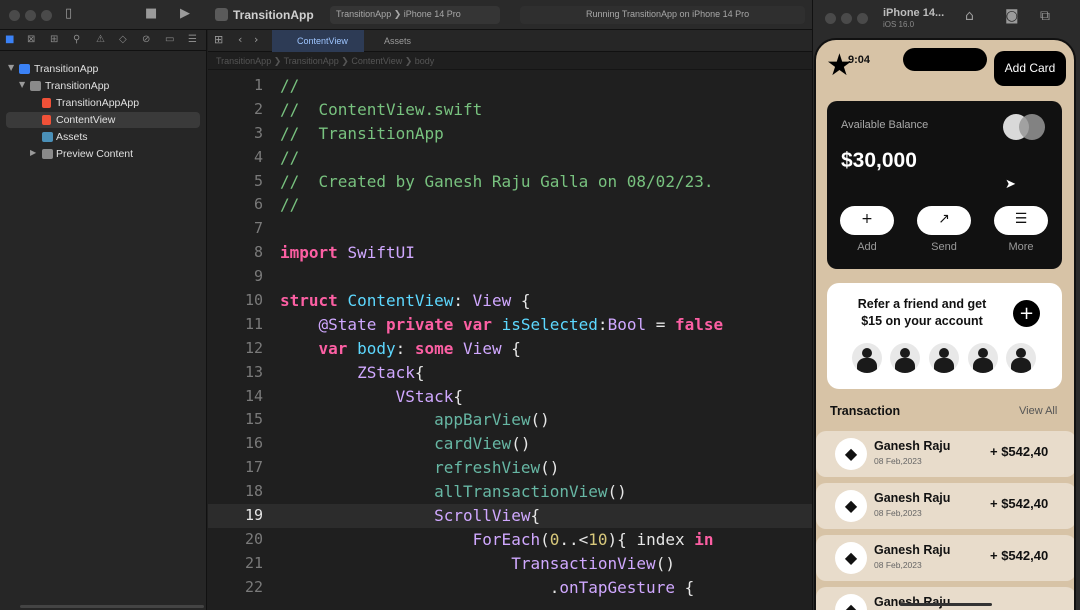 This screenshot has width=1080, height=610. I want to click on add-card-button: Add Card, so click(1030, 68).